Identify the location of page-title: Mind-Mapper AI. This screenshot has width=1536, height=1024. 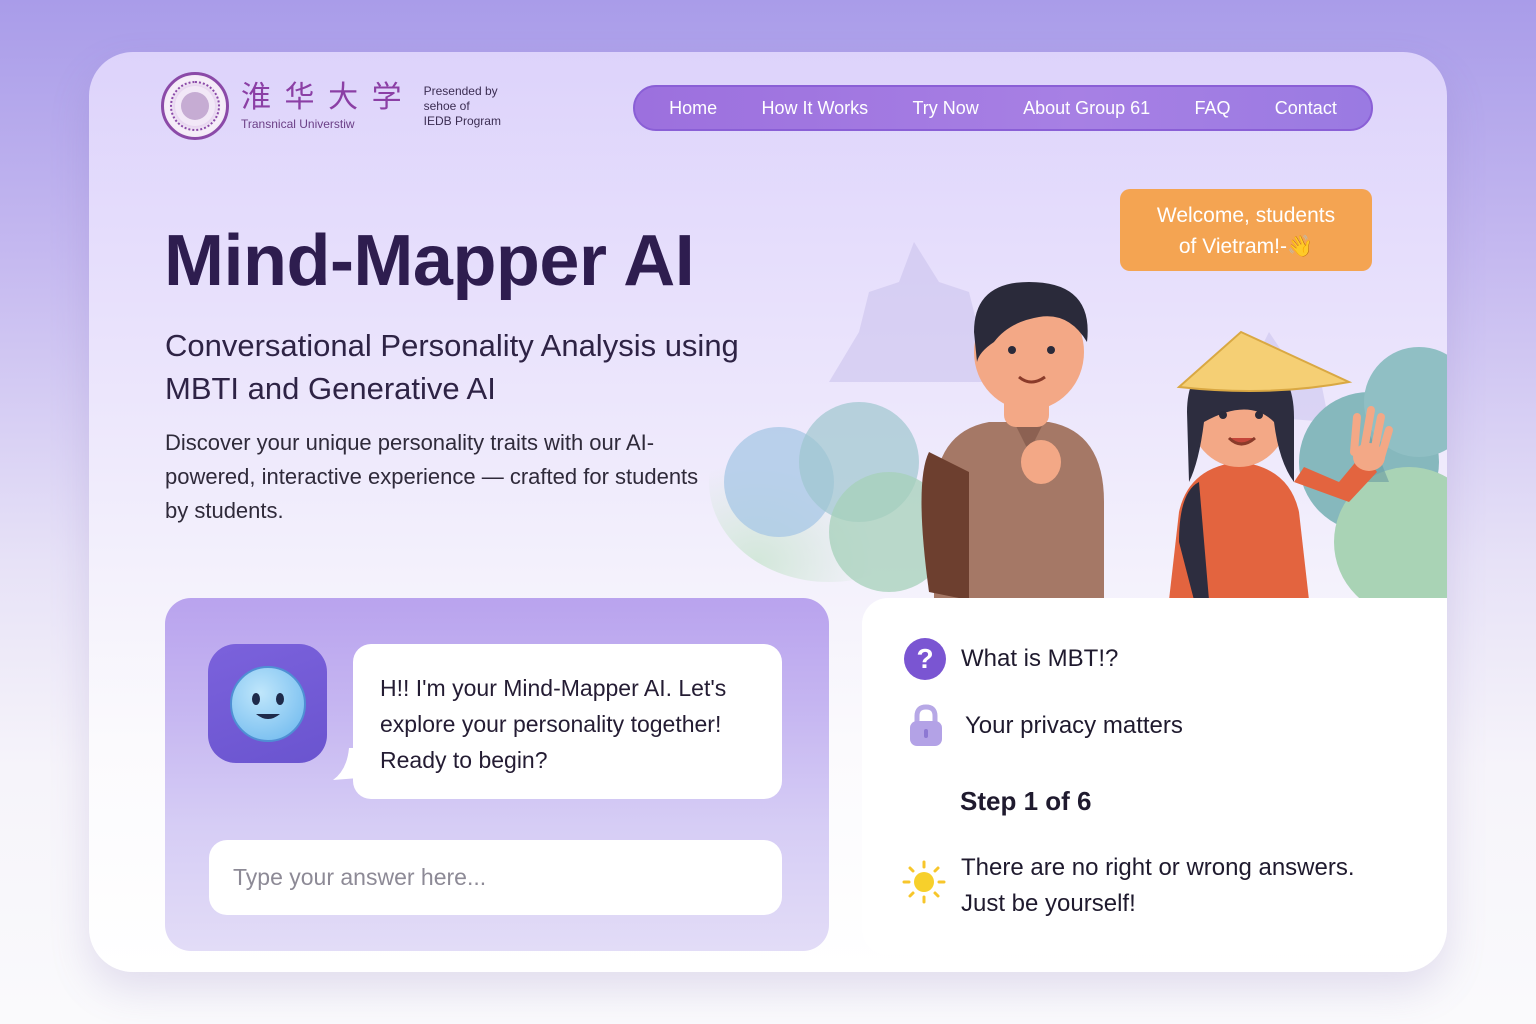
(429, 261).